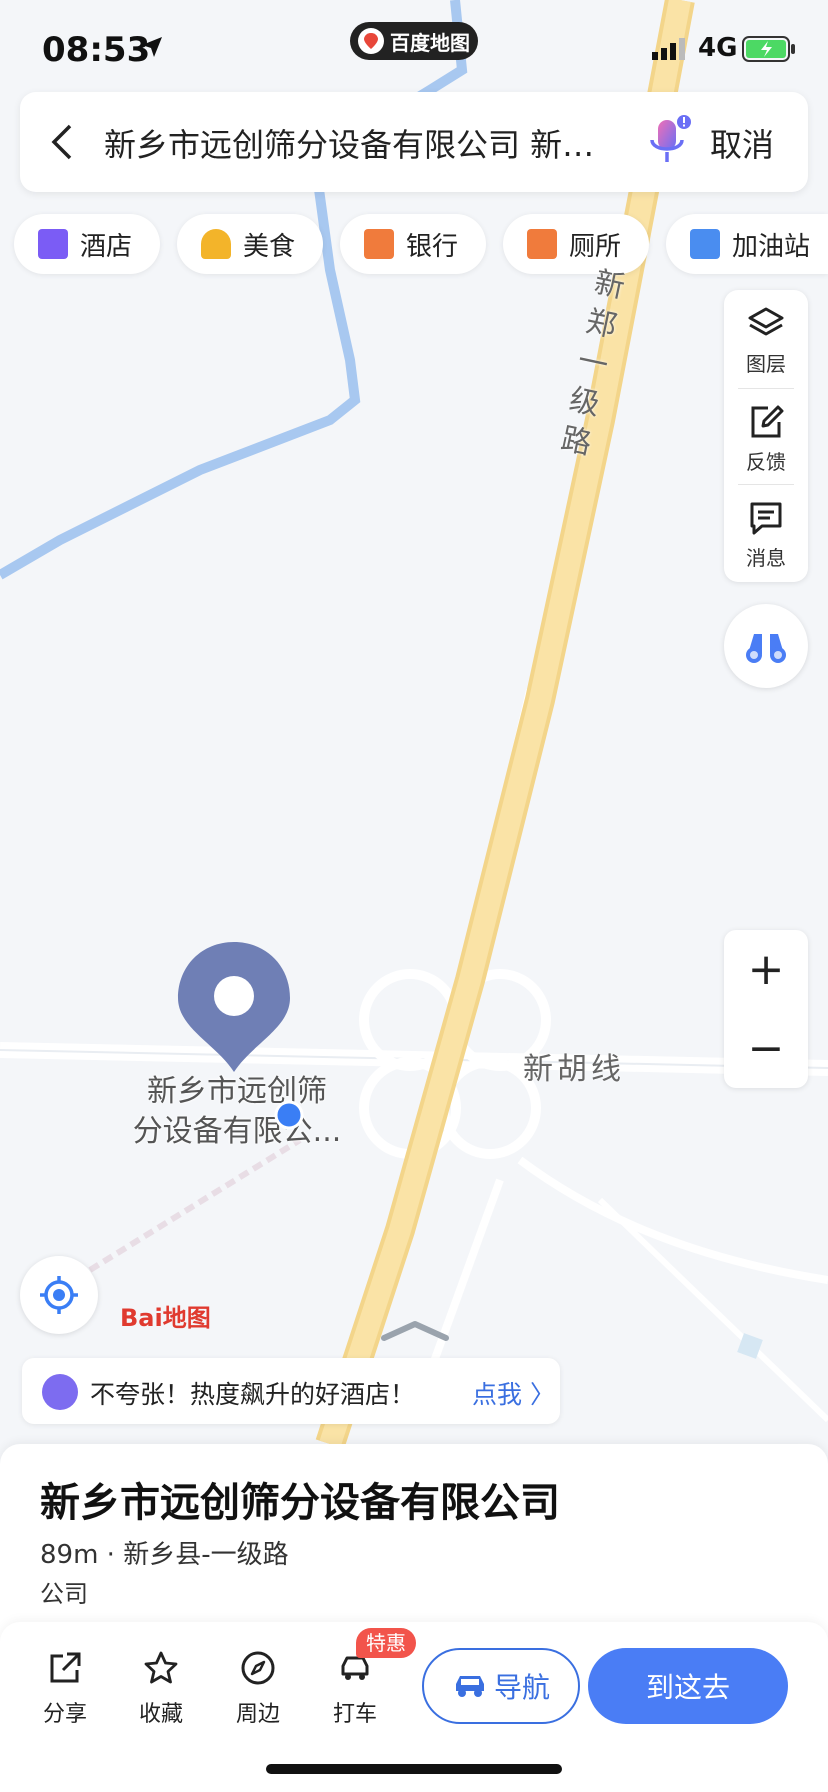  What do you see at coordinates (65, 1667) in the screenshot?
I see `share-icon` at bounding box center [65, 1667].